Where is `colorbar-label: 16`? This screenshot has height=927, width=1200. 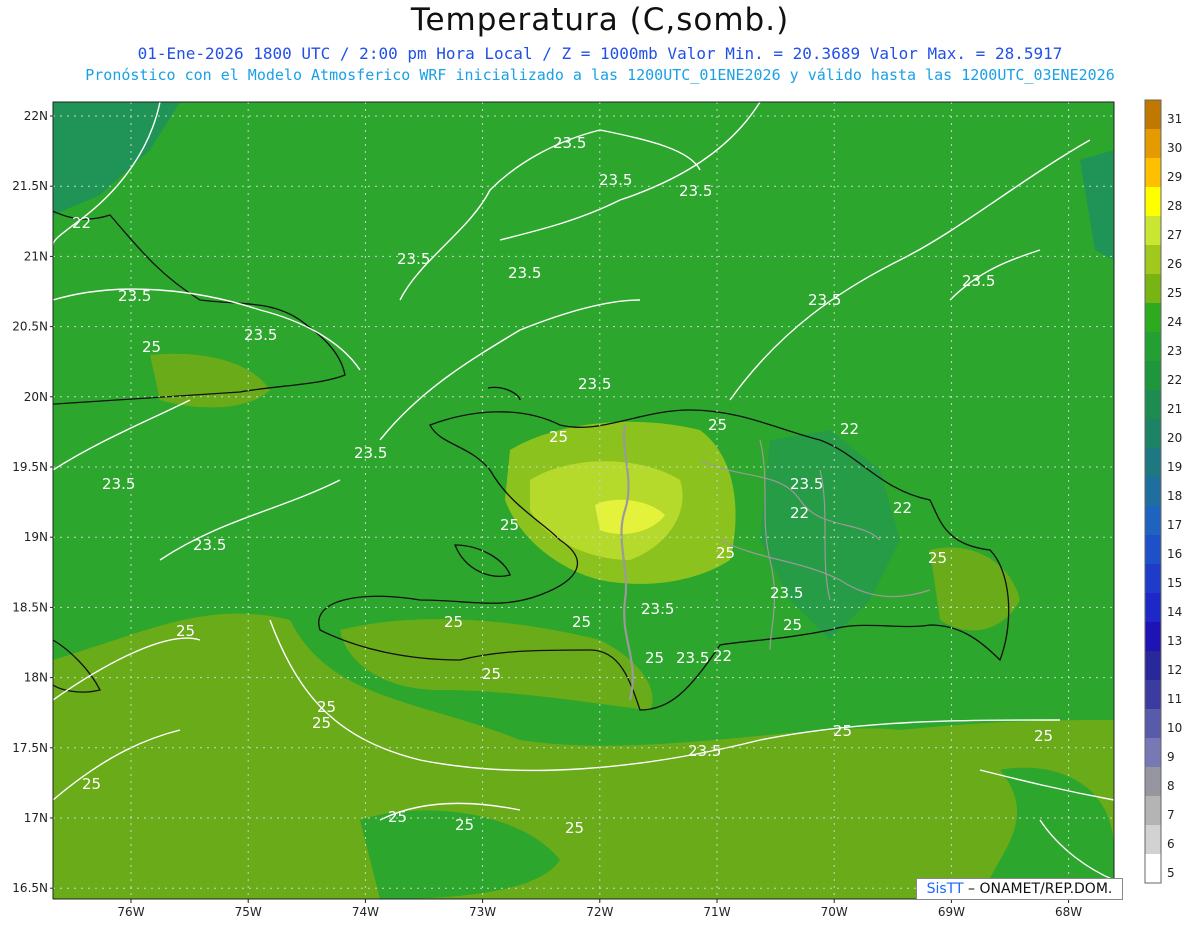
colorbar-label: 16 is located at coordinates (1174, 554).